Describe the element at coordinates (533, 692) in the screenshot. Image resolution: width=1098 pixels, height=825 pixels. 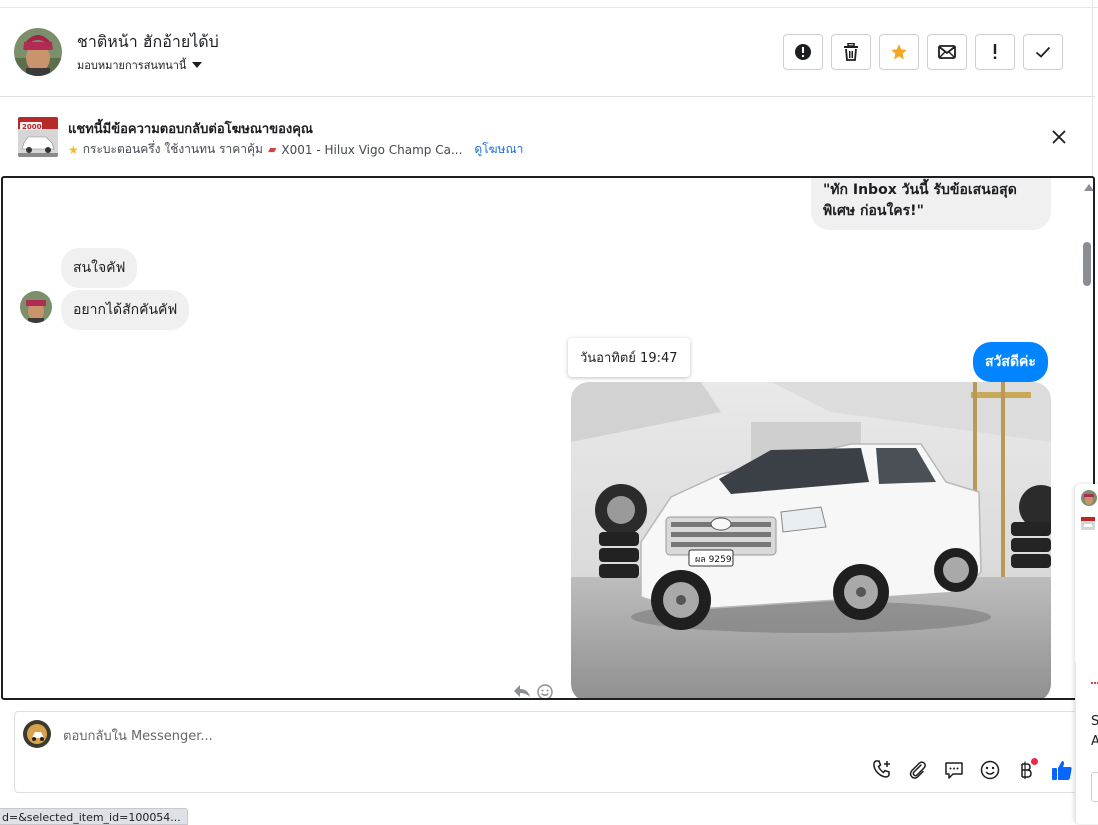
I see `message-hover-actions` at that location.